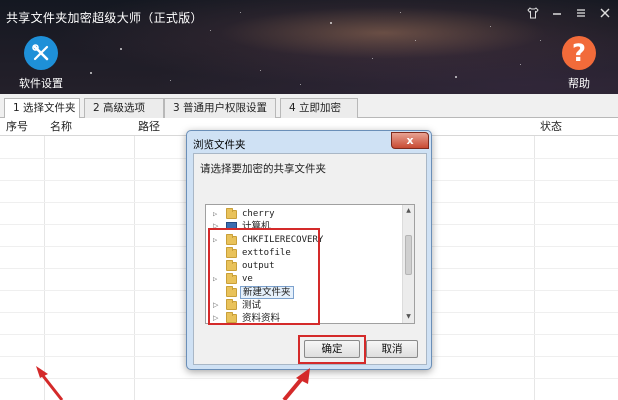  Describe the element at coordinates (319, 108) in the screenshot. I see `tab-encrypt-now: 4 立即加密` at that location.